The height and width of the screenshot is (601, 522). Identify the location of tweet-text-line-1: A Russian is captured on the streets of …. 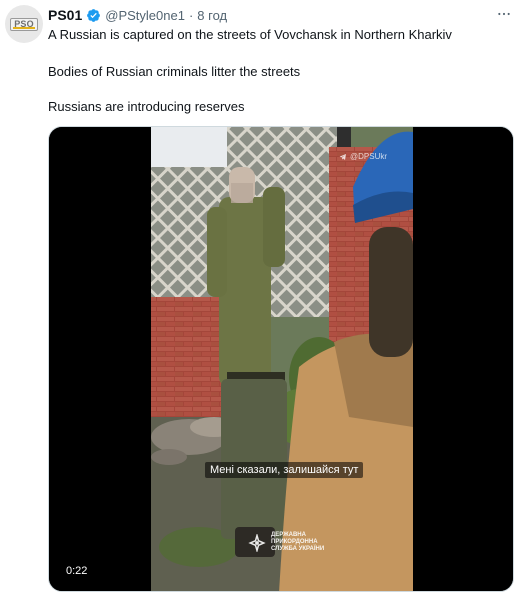
(250, 34).